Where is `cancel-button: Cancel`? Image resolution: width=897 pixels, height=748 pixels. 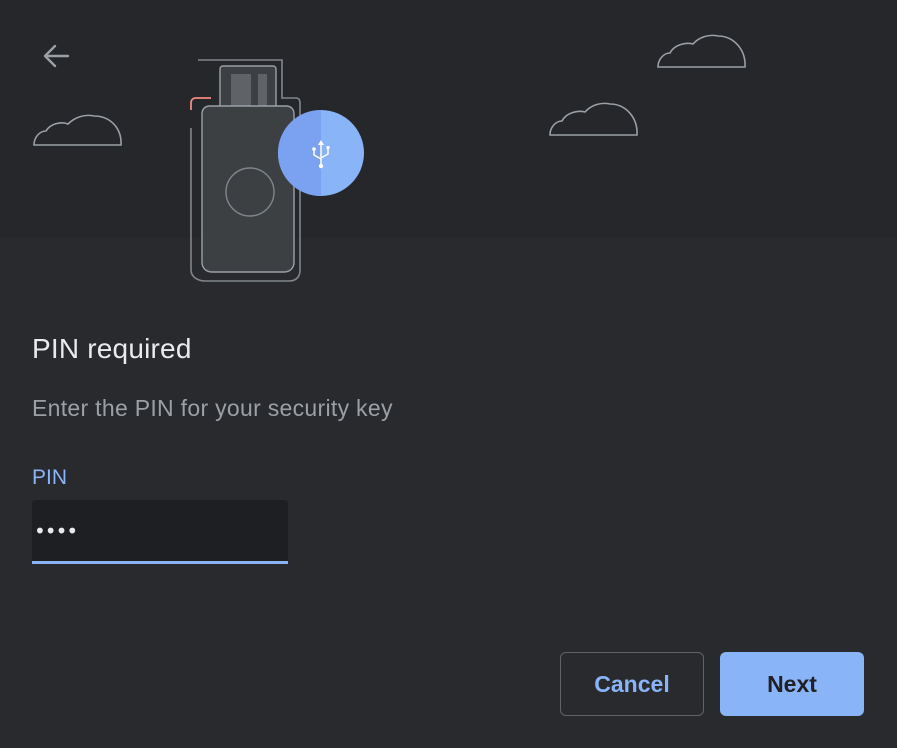
cancel-button: Cancel is located at coordinates (632, 684).